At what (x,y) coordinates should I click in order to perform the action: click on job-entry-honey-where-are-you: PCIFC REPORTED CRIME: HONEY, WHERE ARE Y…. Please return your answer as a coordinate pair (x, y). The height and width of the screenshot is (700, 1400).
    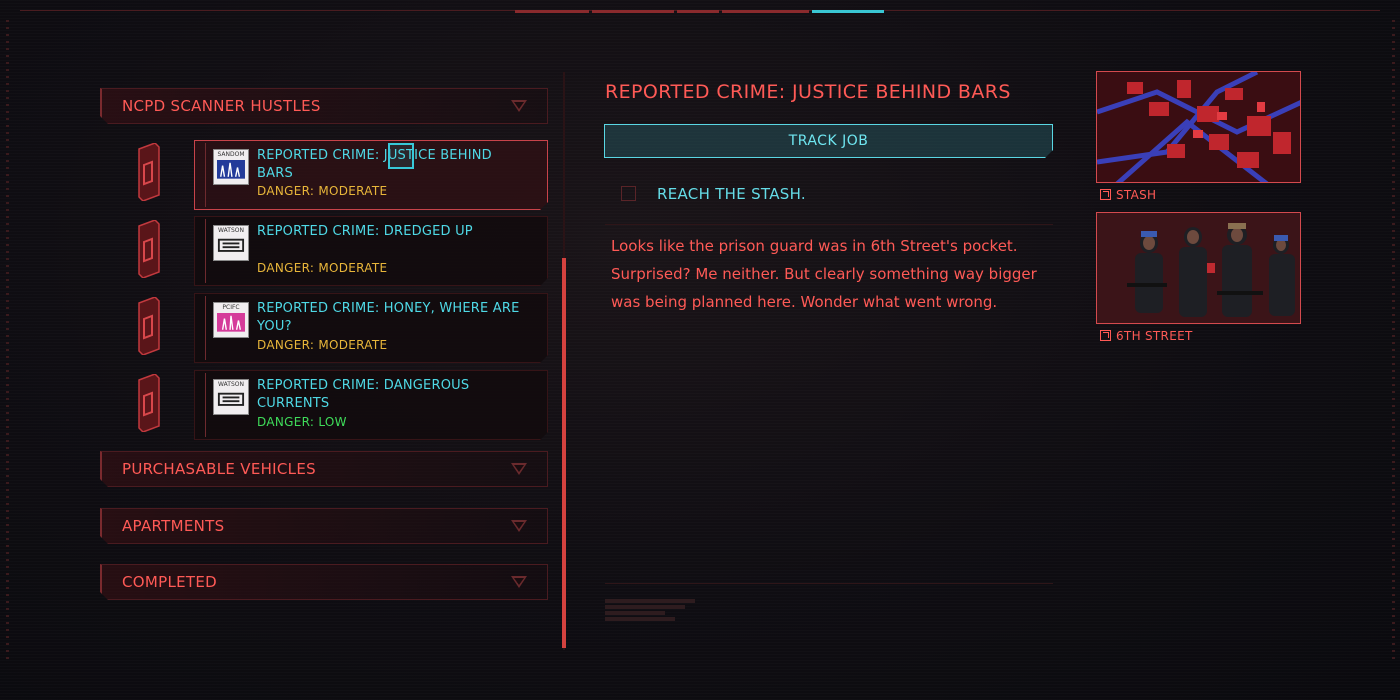
    Looking at the image, I should click on (371, 328).